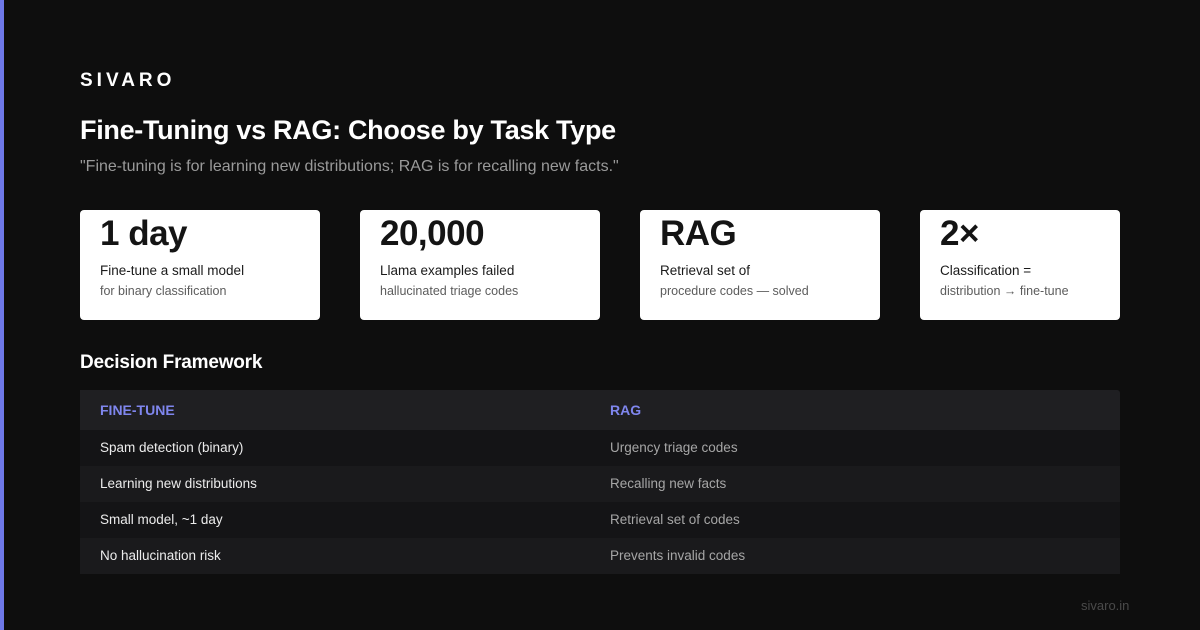  What do you see at coordinates (348, 130) in the screenshot?
I see `page-title: Fine-Tuning vs RAG: Choose by Task Type` at bounding box center [348, 130].